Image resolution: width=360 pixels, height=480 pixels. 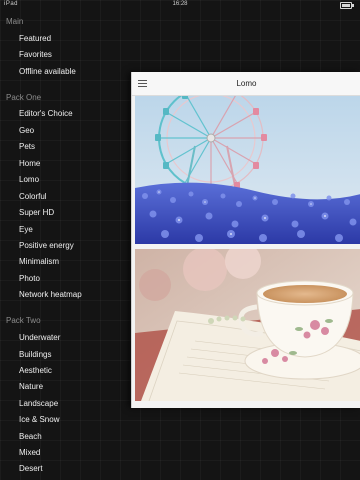 What do you see at coordinates (33, 196) in the screenshot?
I see `menu-item-colorful: Colorful` at bounding box center [33, 196].